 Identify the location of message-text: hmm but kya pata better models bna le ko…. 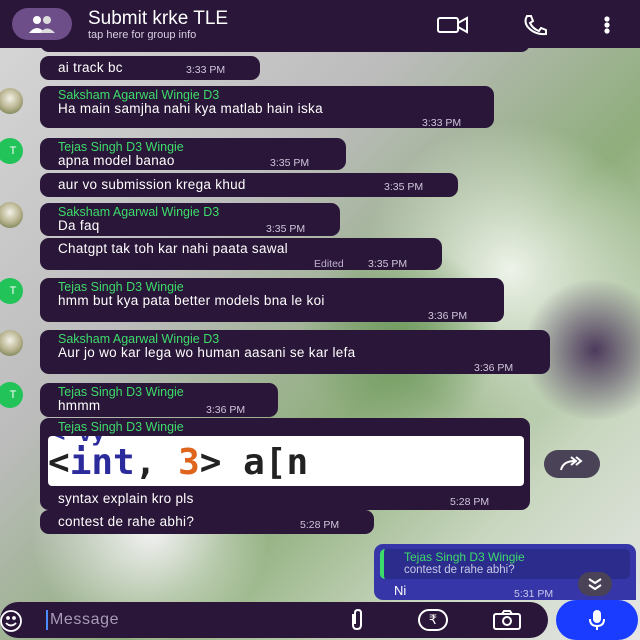
(191, 300).